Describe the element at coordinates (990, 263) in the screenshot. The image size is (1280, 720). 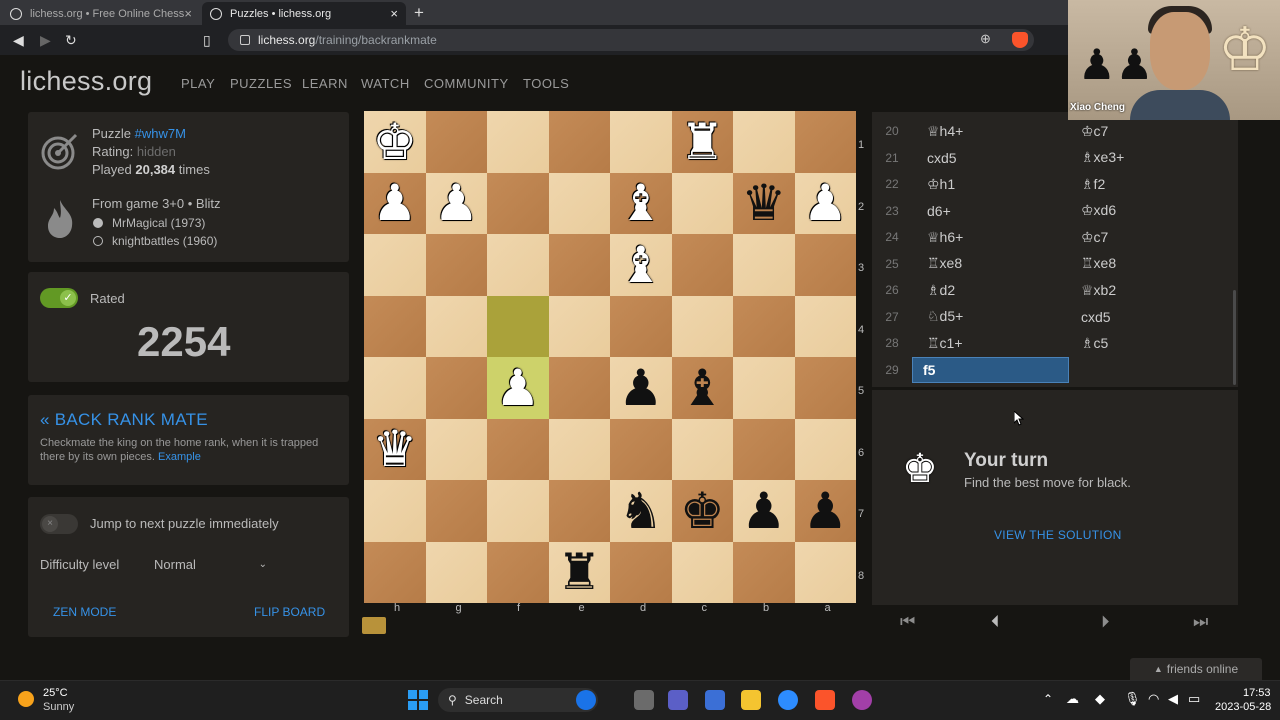
I see `white-move: ♖xe8` at that location.